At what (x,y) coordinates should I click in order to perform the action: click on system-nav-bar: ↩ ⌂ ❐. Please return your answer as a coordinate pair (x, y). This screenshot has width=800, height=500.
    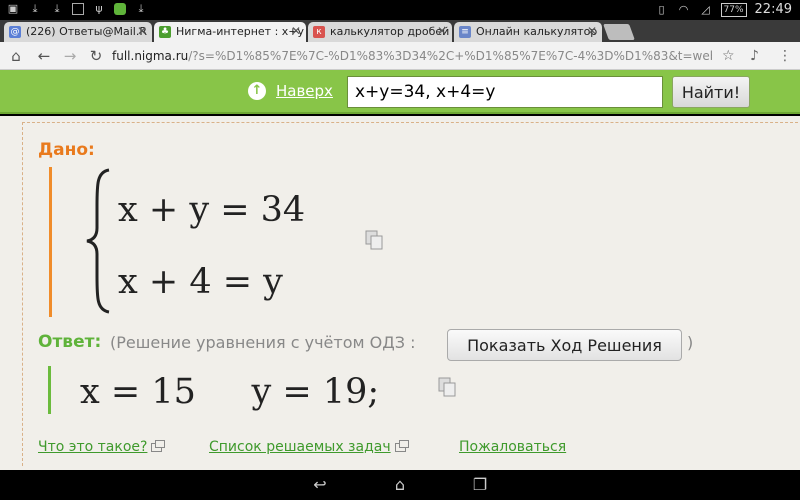
    Looking at the image, I should click on (400, 485).